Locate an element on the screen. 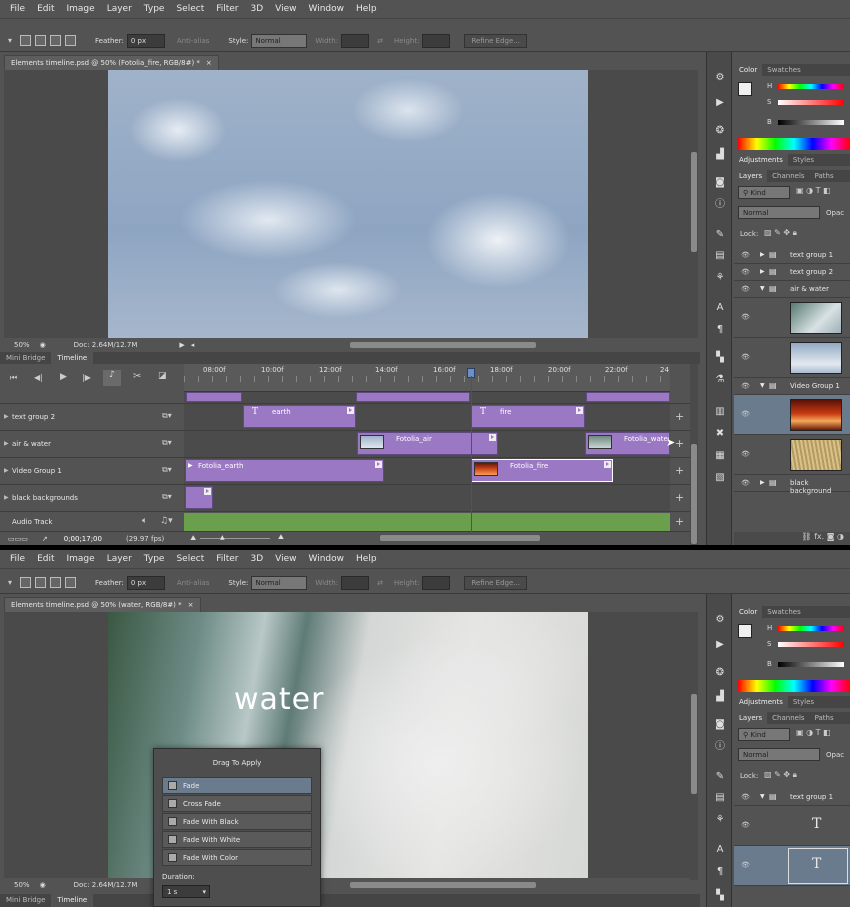 The height and width of the screenshot is (907, 850). style-select: Normal is located at coordinates (279, 582).